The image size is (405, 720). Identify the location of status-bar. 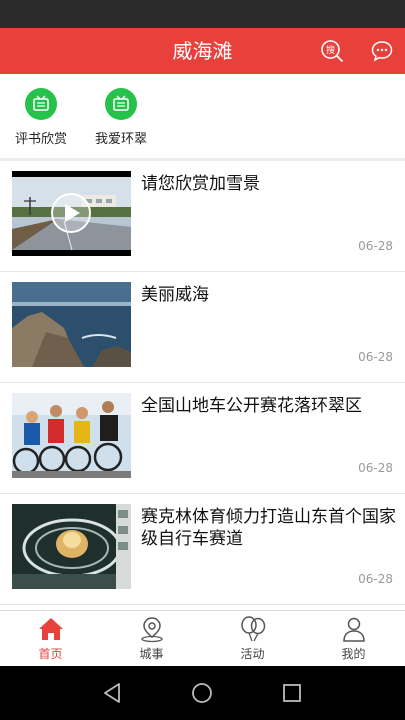
(202, 14).